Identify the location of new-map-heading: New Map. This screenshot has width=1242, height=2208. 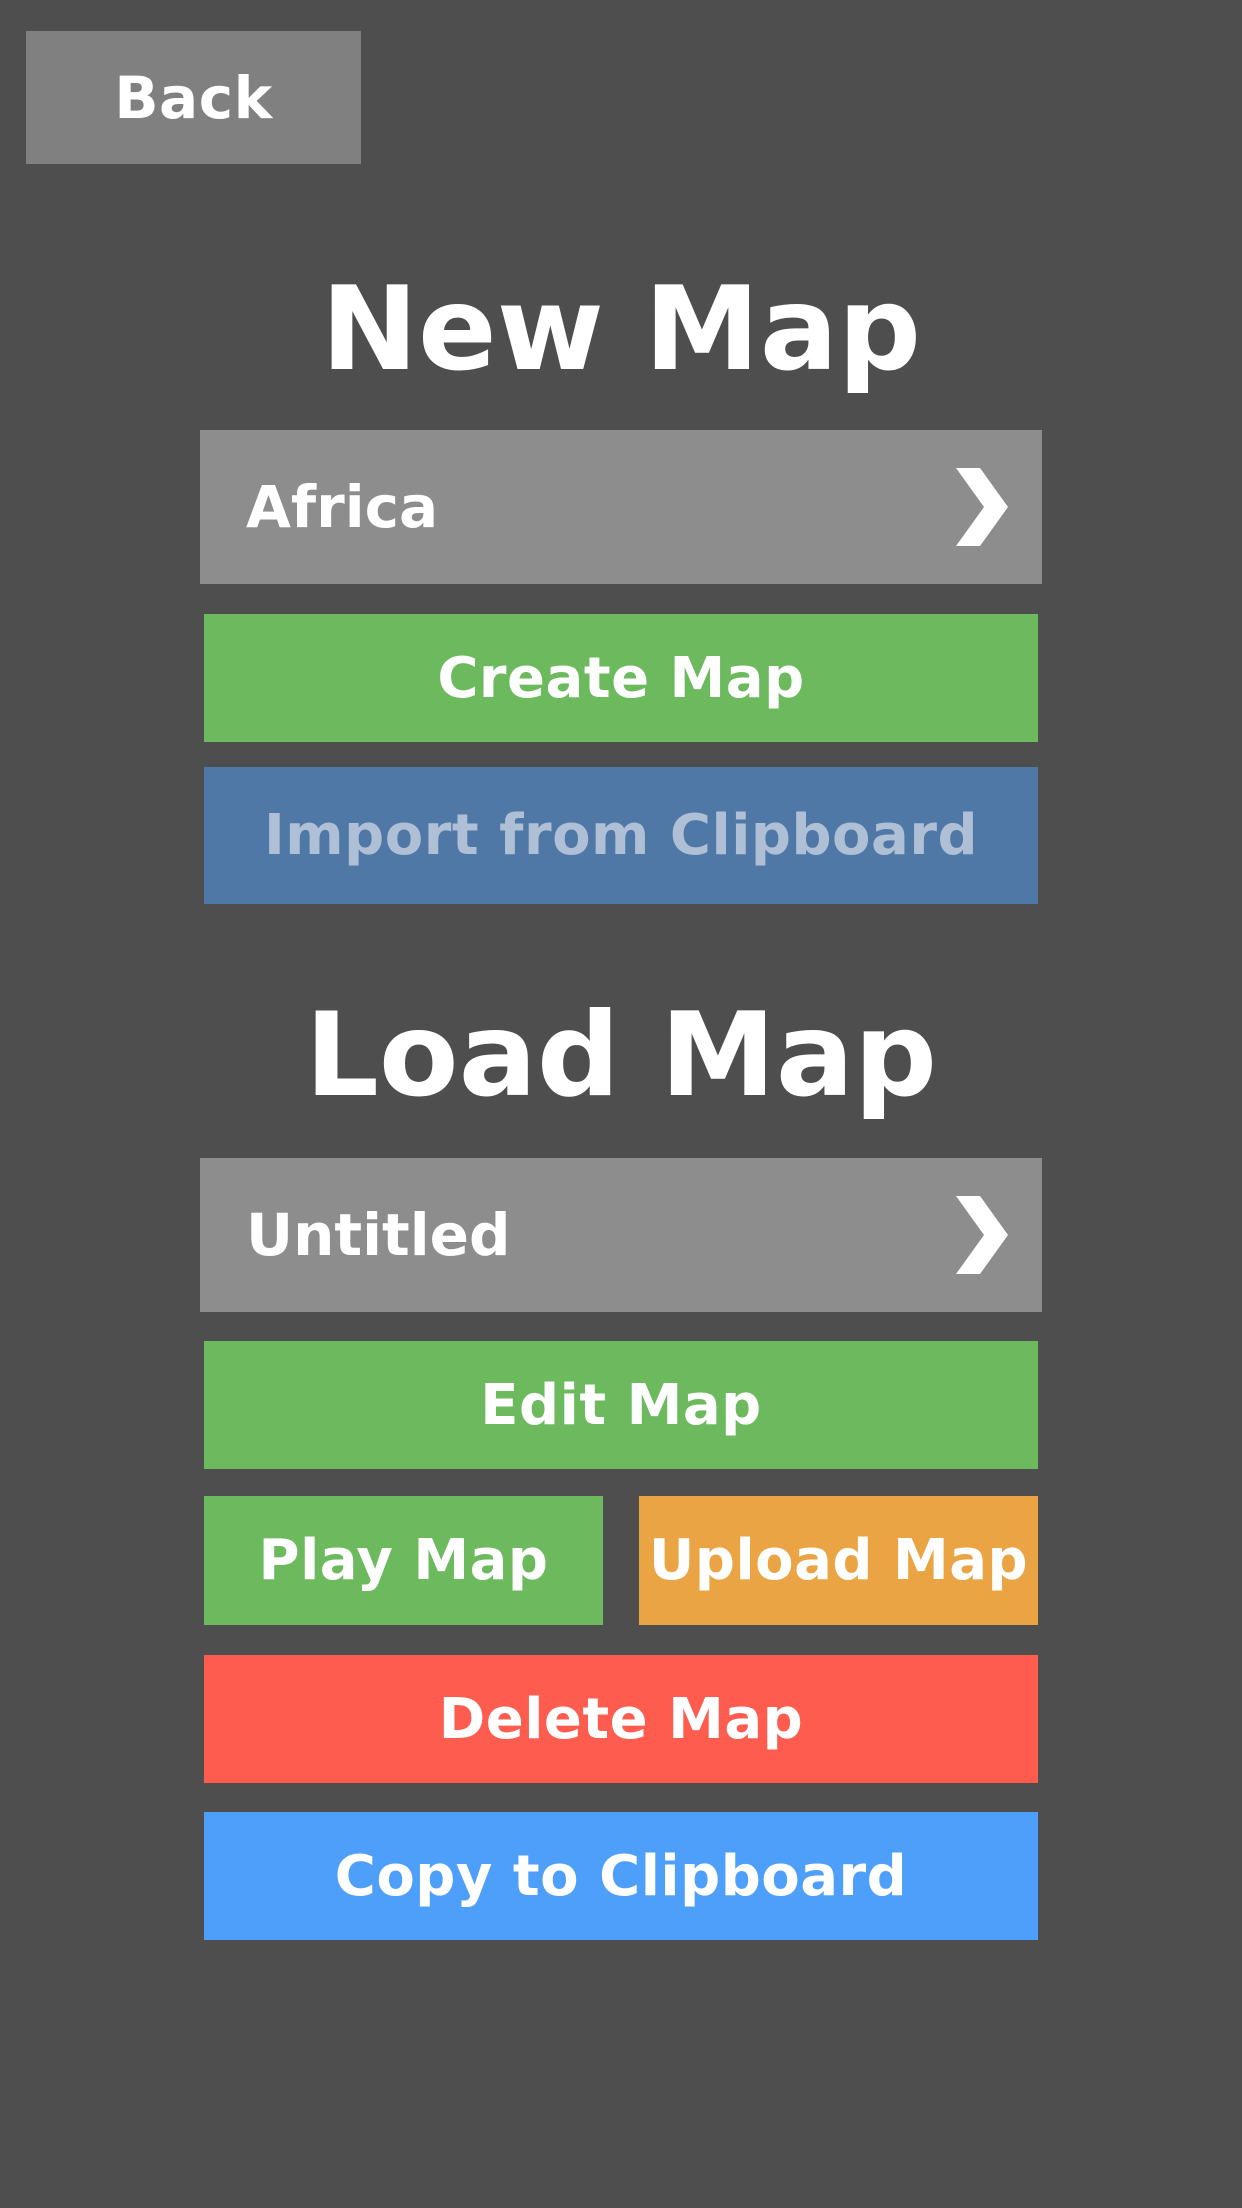
(621, 329).